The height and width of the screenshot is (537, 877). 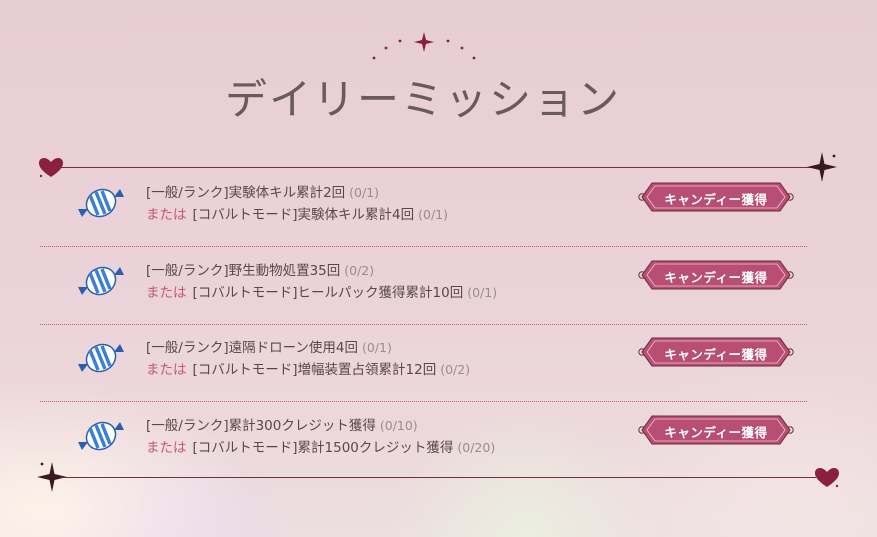 I want to click on mission-task-2: [コバルトモード]実験体キル累計4回, so click(x=303, y=215).